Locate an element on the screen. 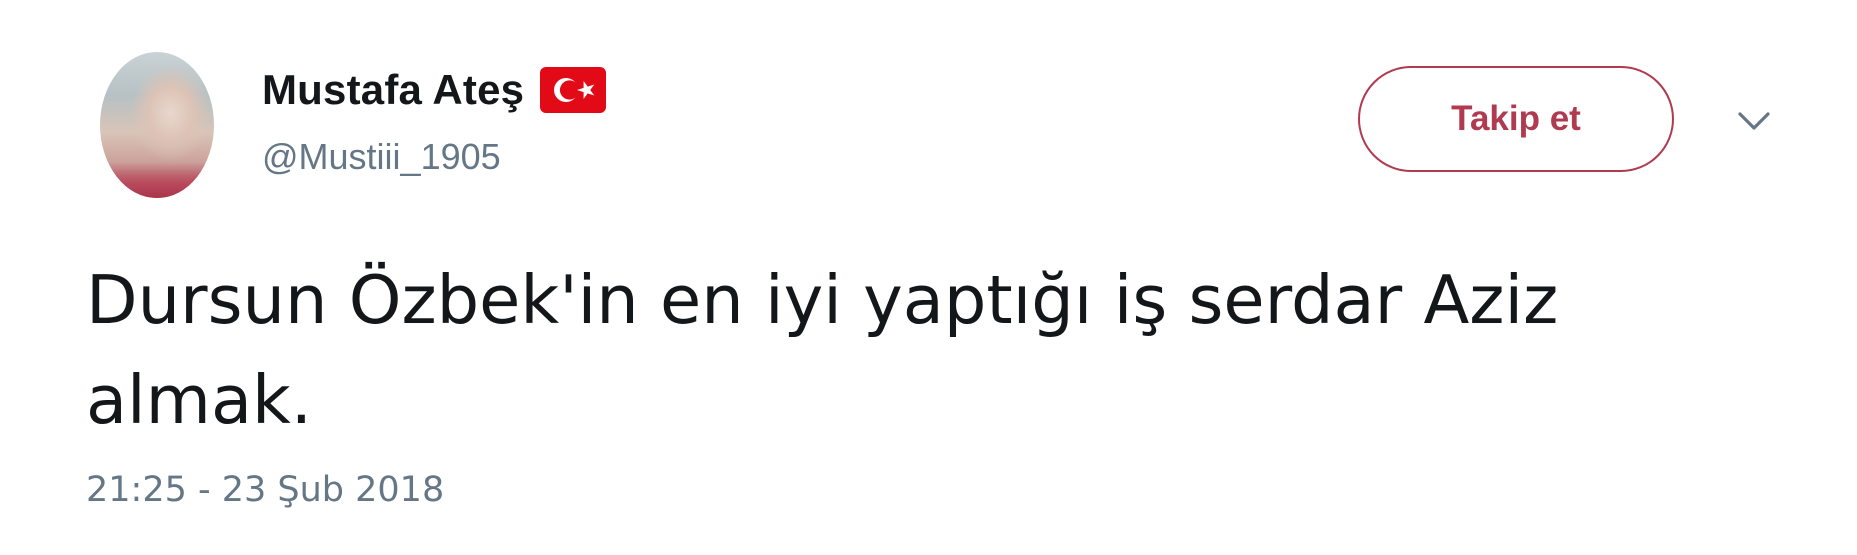  chevron-down-icon is located at coordinates (1754, 121).